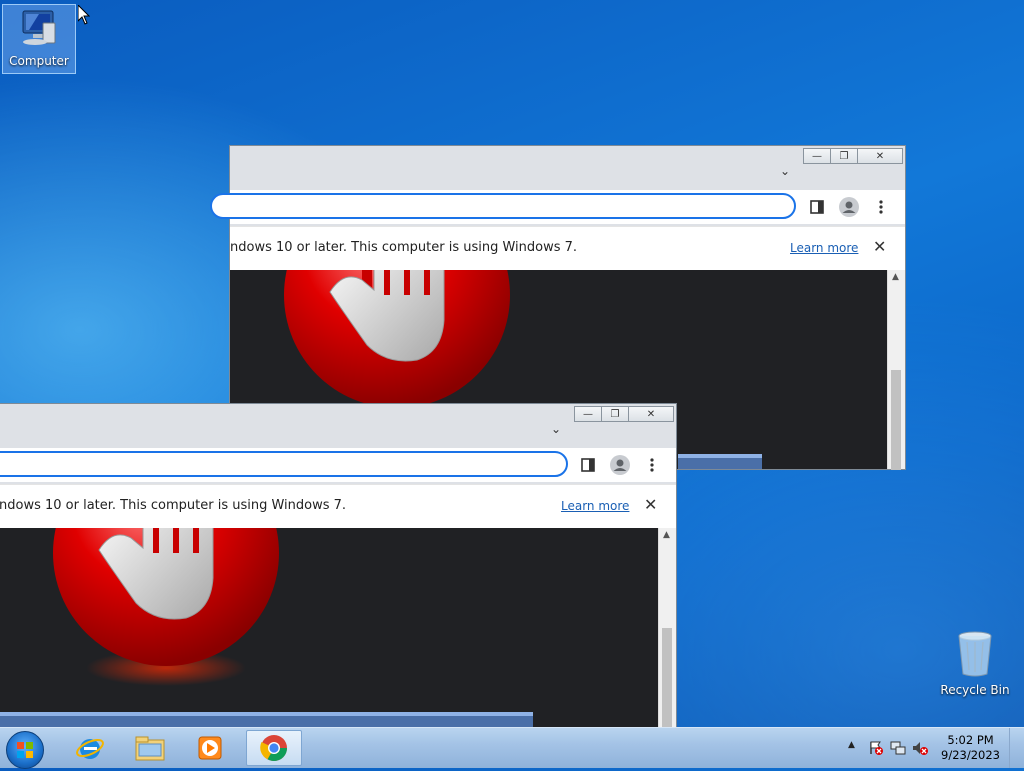 This screenshot has height=771, width=1024. I want to click on taskbar-chrome, so click(274, 748).